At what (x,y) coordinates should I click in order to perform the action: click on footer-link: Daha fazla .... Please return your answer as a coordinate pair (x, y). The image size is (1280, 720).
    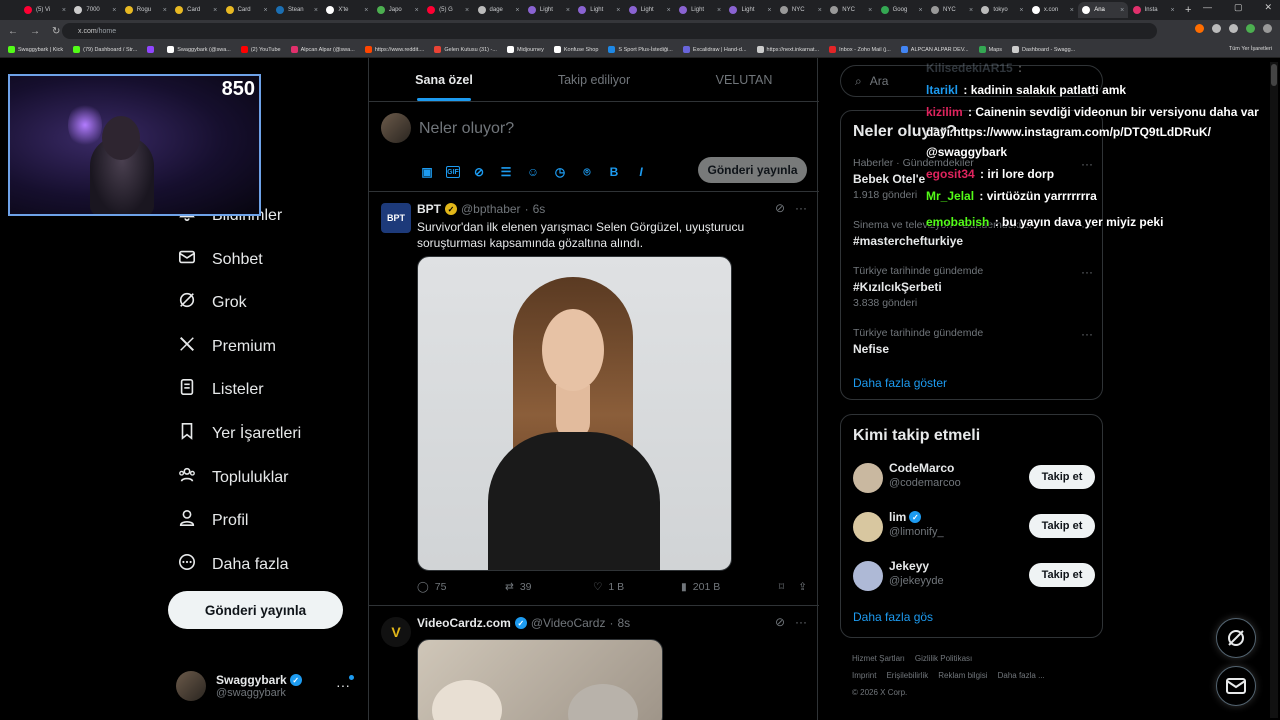
    Looking at the image, I should click on (1021, 675).